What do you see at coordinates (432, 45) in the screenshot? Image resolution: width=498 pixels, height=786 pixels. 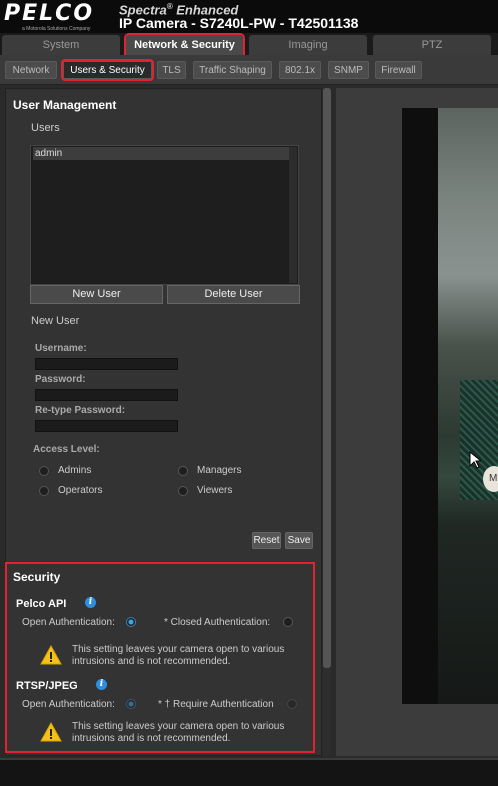 I see `tab-ptz: PTZ` at bounding box center [432, 45].